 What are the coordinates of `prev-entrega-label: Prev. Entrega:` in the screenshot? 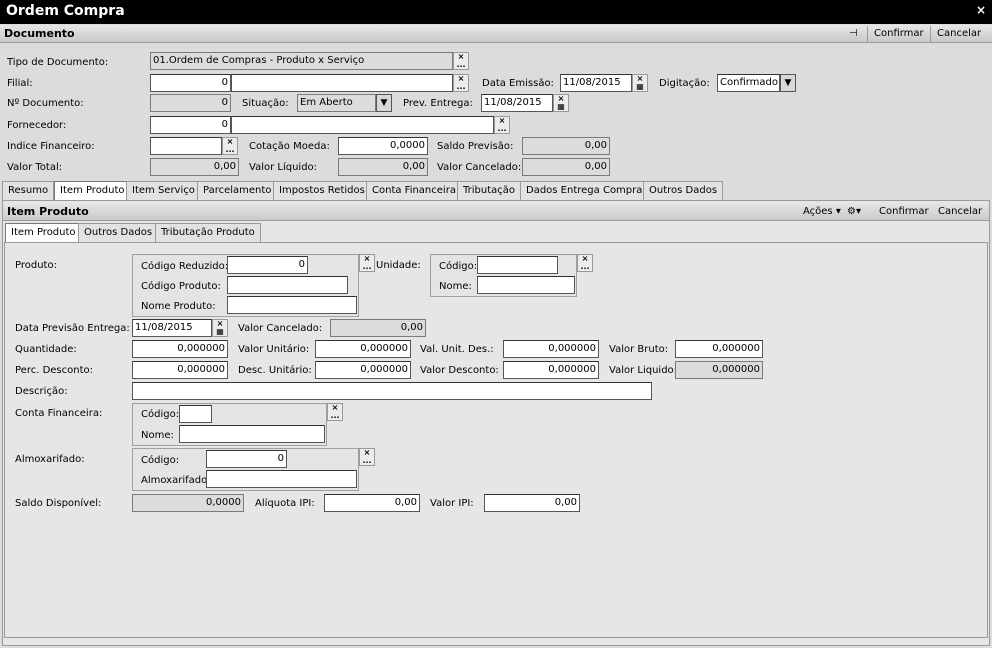 It's located at (438, 103).